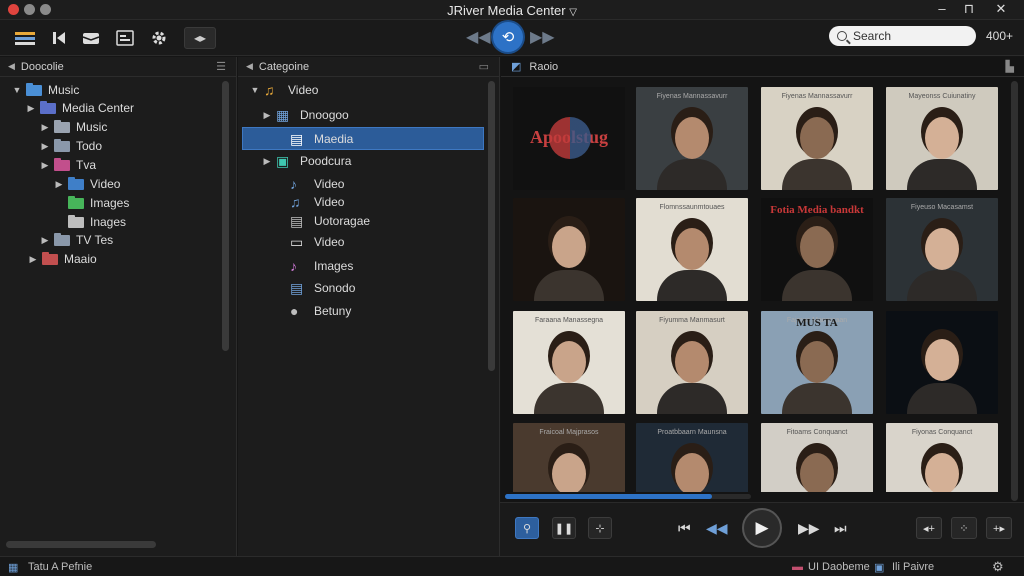 Image resolution: width=1024 pixels, height=576 pixels. What do you see at coordinates (998, 567) in the screenshot?
I see `status-settings-icon: ⚙` at bounding box center [998, 567].